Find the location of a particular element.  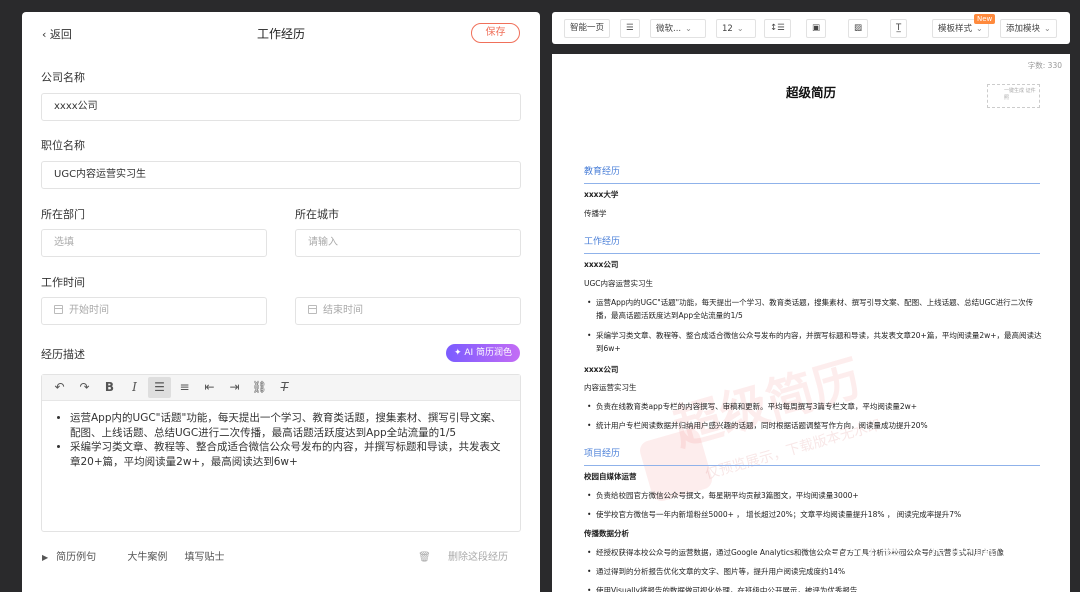

indent-icon: ⇥ is located at coordinates (234, 387).